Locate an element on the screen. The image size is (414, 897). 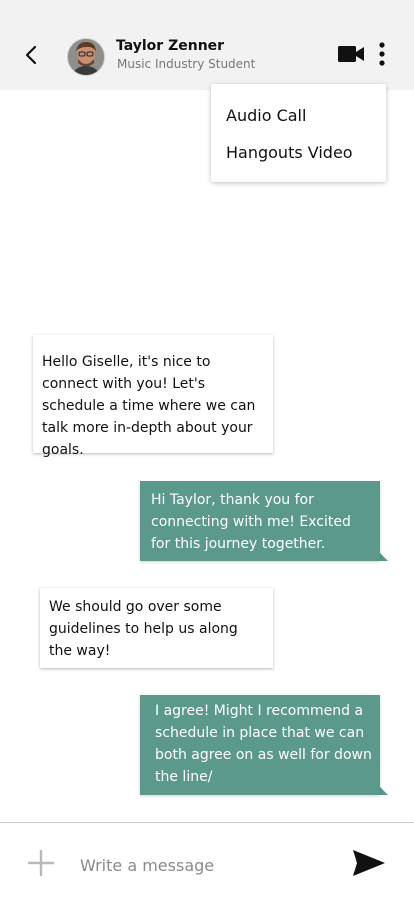
back-arrow-icon is located at coordinates (32, 55).